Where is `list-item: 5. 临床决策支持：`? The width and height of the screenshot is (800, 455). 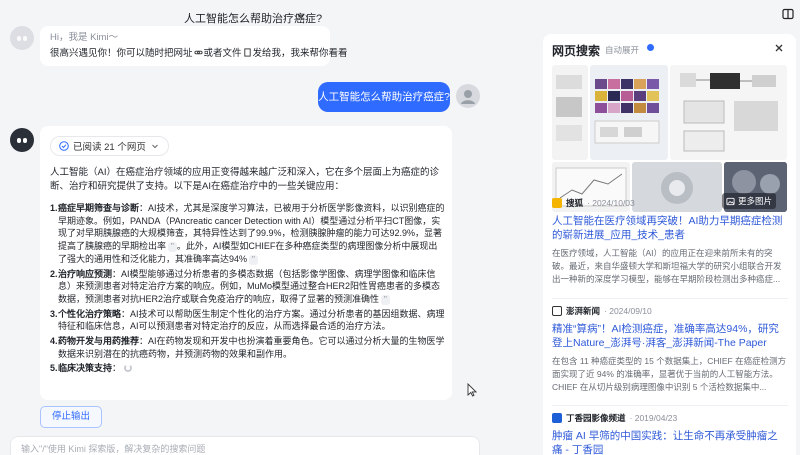
list-item: 5. 临床决策支持： is located at coordinates (248, 368).